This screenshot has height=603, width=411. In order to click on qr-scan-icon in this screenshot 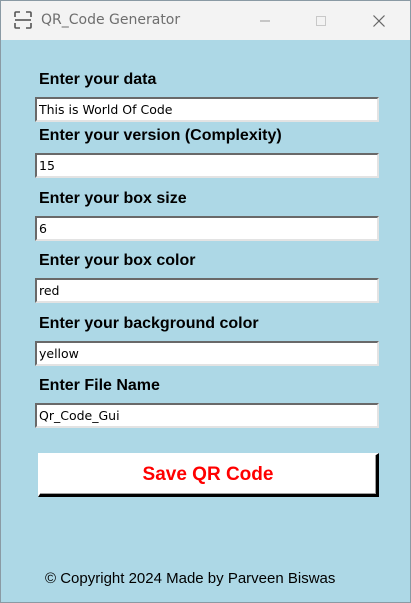, I will do `click(23, 20)`.